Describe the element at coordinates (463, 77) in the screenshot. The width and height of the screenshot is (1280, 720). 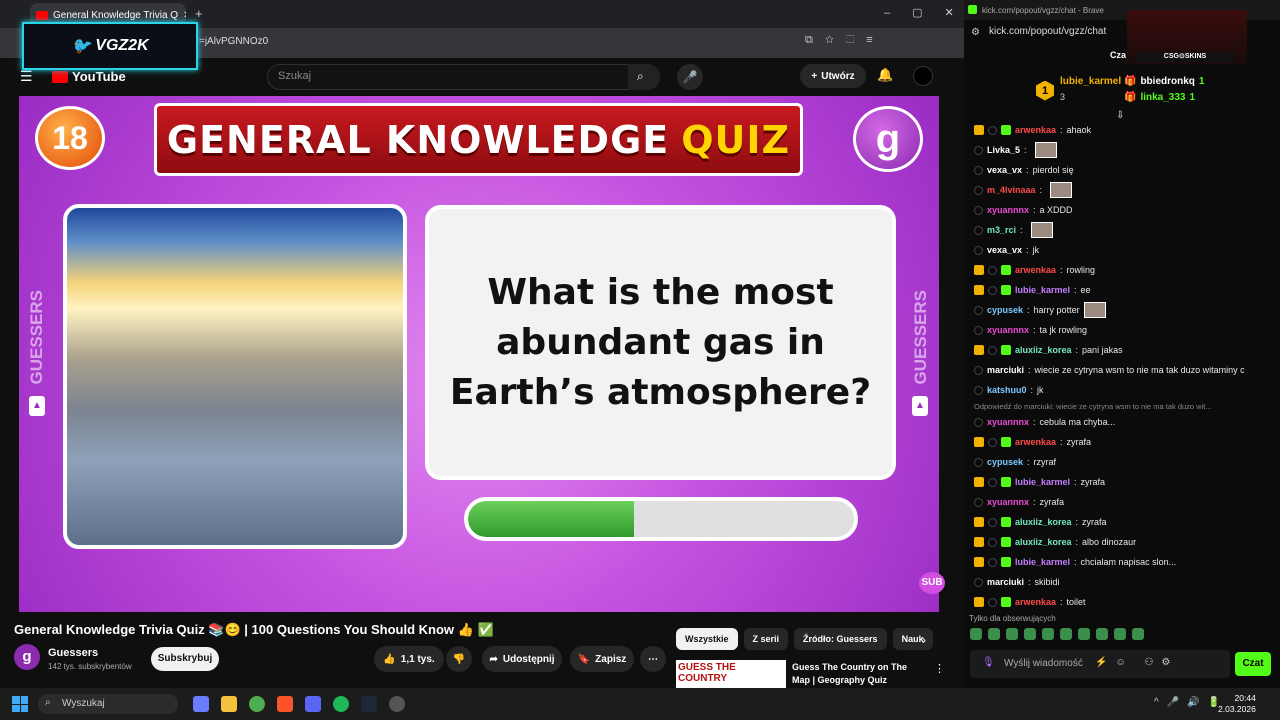
I see `search-input` at that location.